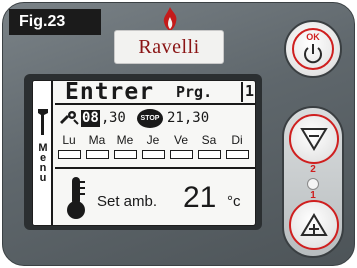 This screenshot has width=357, height=268. I want to click on program-number: 1, so click(248, 92).